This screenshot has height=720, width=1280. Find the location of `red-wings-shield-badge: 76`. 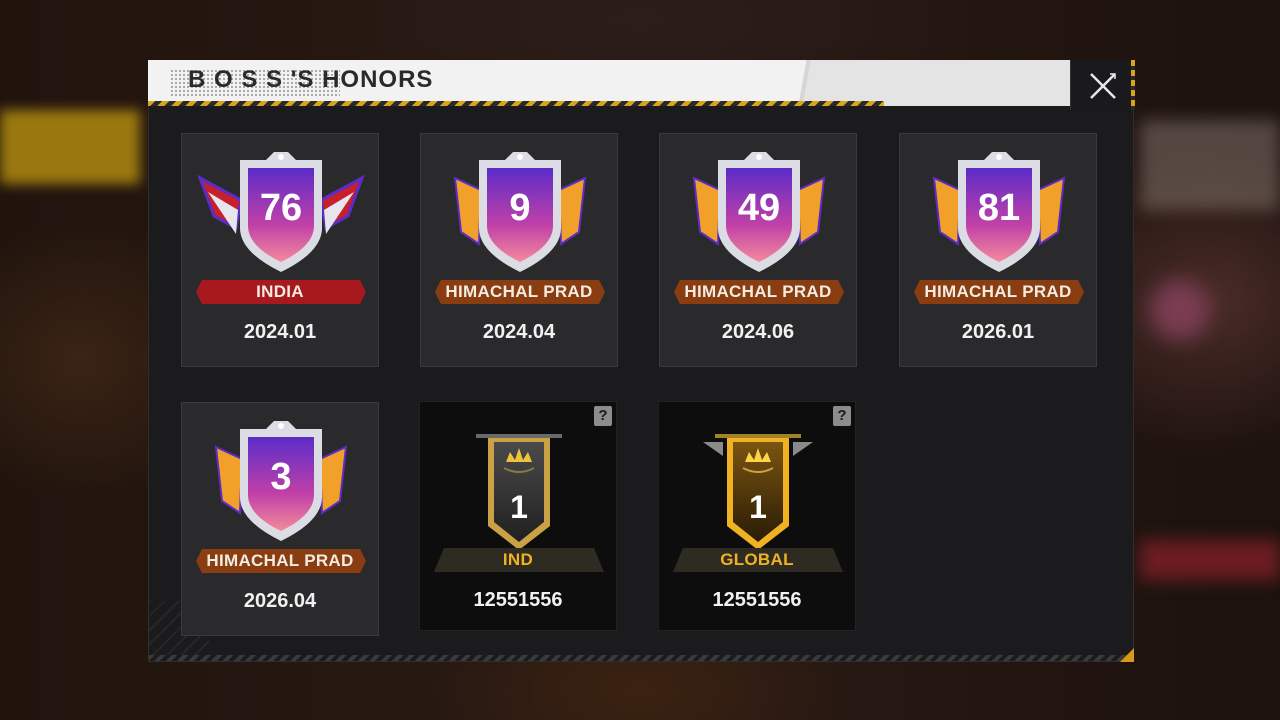

red-wings-shield-badge: 76 is located at coordinates (281, 212).